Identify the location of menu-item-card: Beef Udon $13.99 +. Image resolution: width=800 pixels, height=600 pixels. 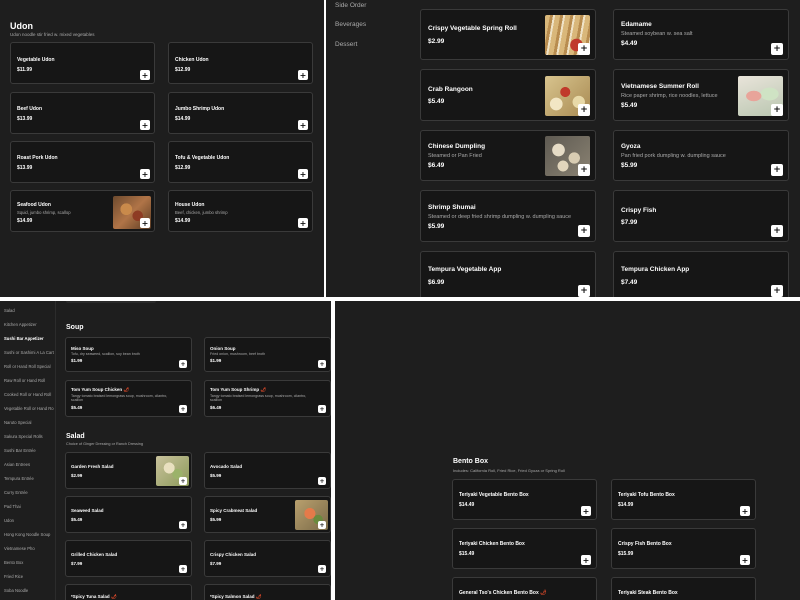
(82, 113).